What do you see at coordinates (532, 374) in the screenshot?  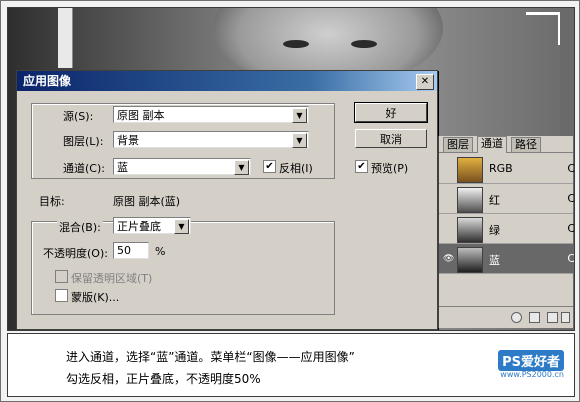 I see `logo-url-text: www.PS2000.cn` at bounding box center [532, 374].